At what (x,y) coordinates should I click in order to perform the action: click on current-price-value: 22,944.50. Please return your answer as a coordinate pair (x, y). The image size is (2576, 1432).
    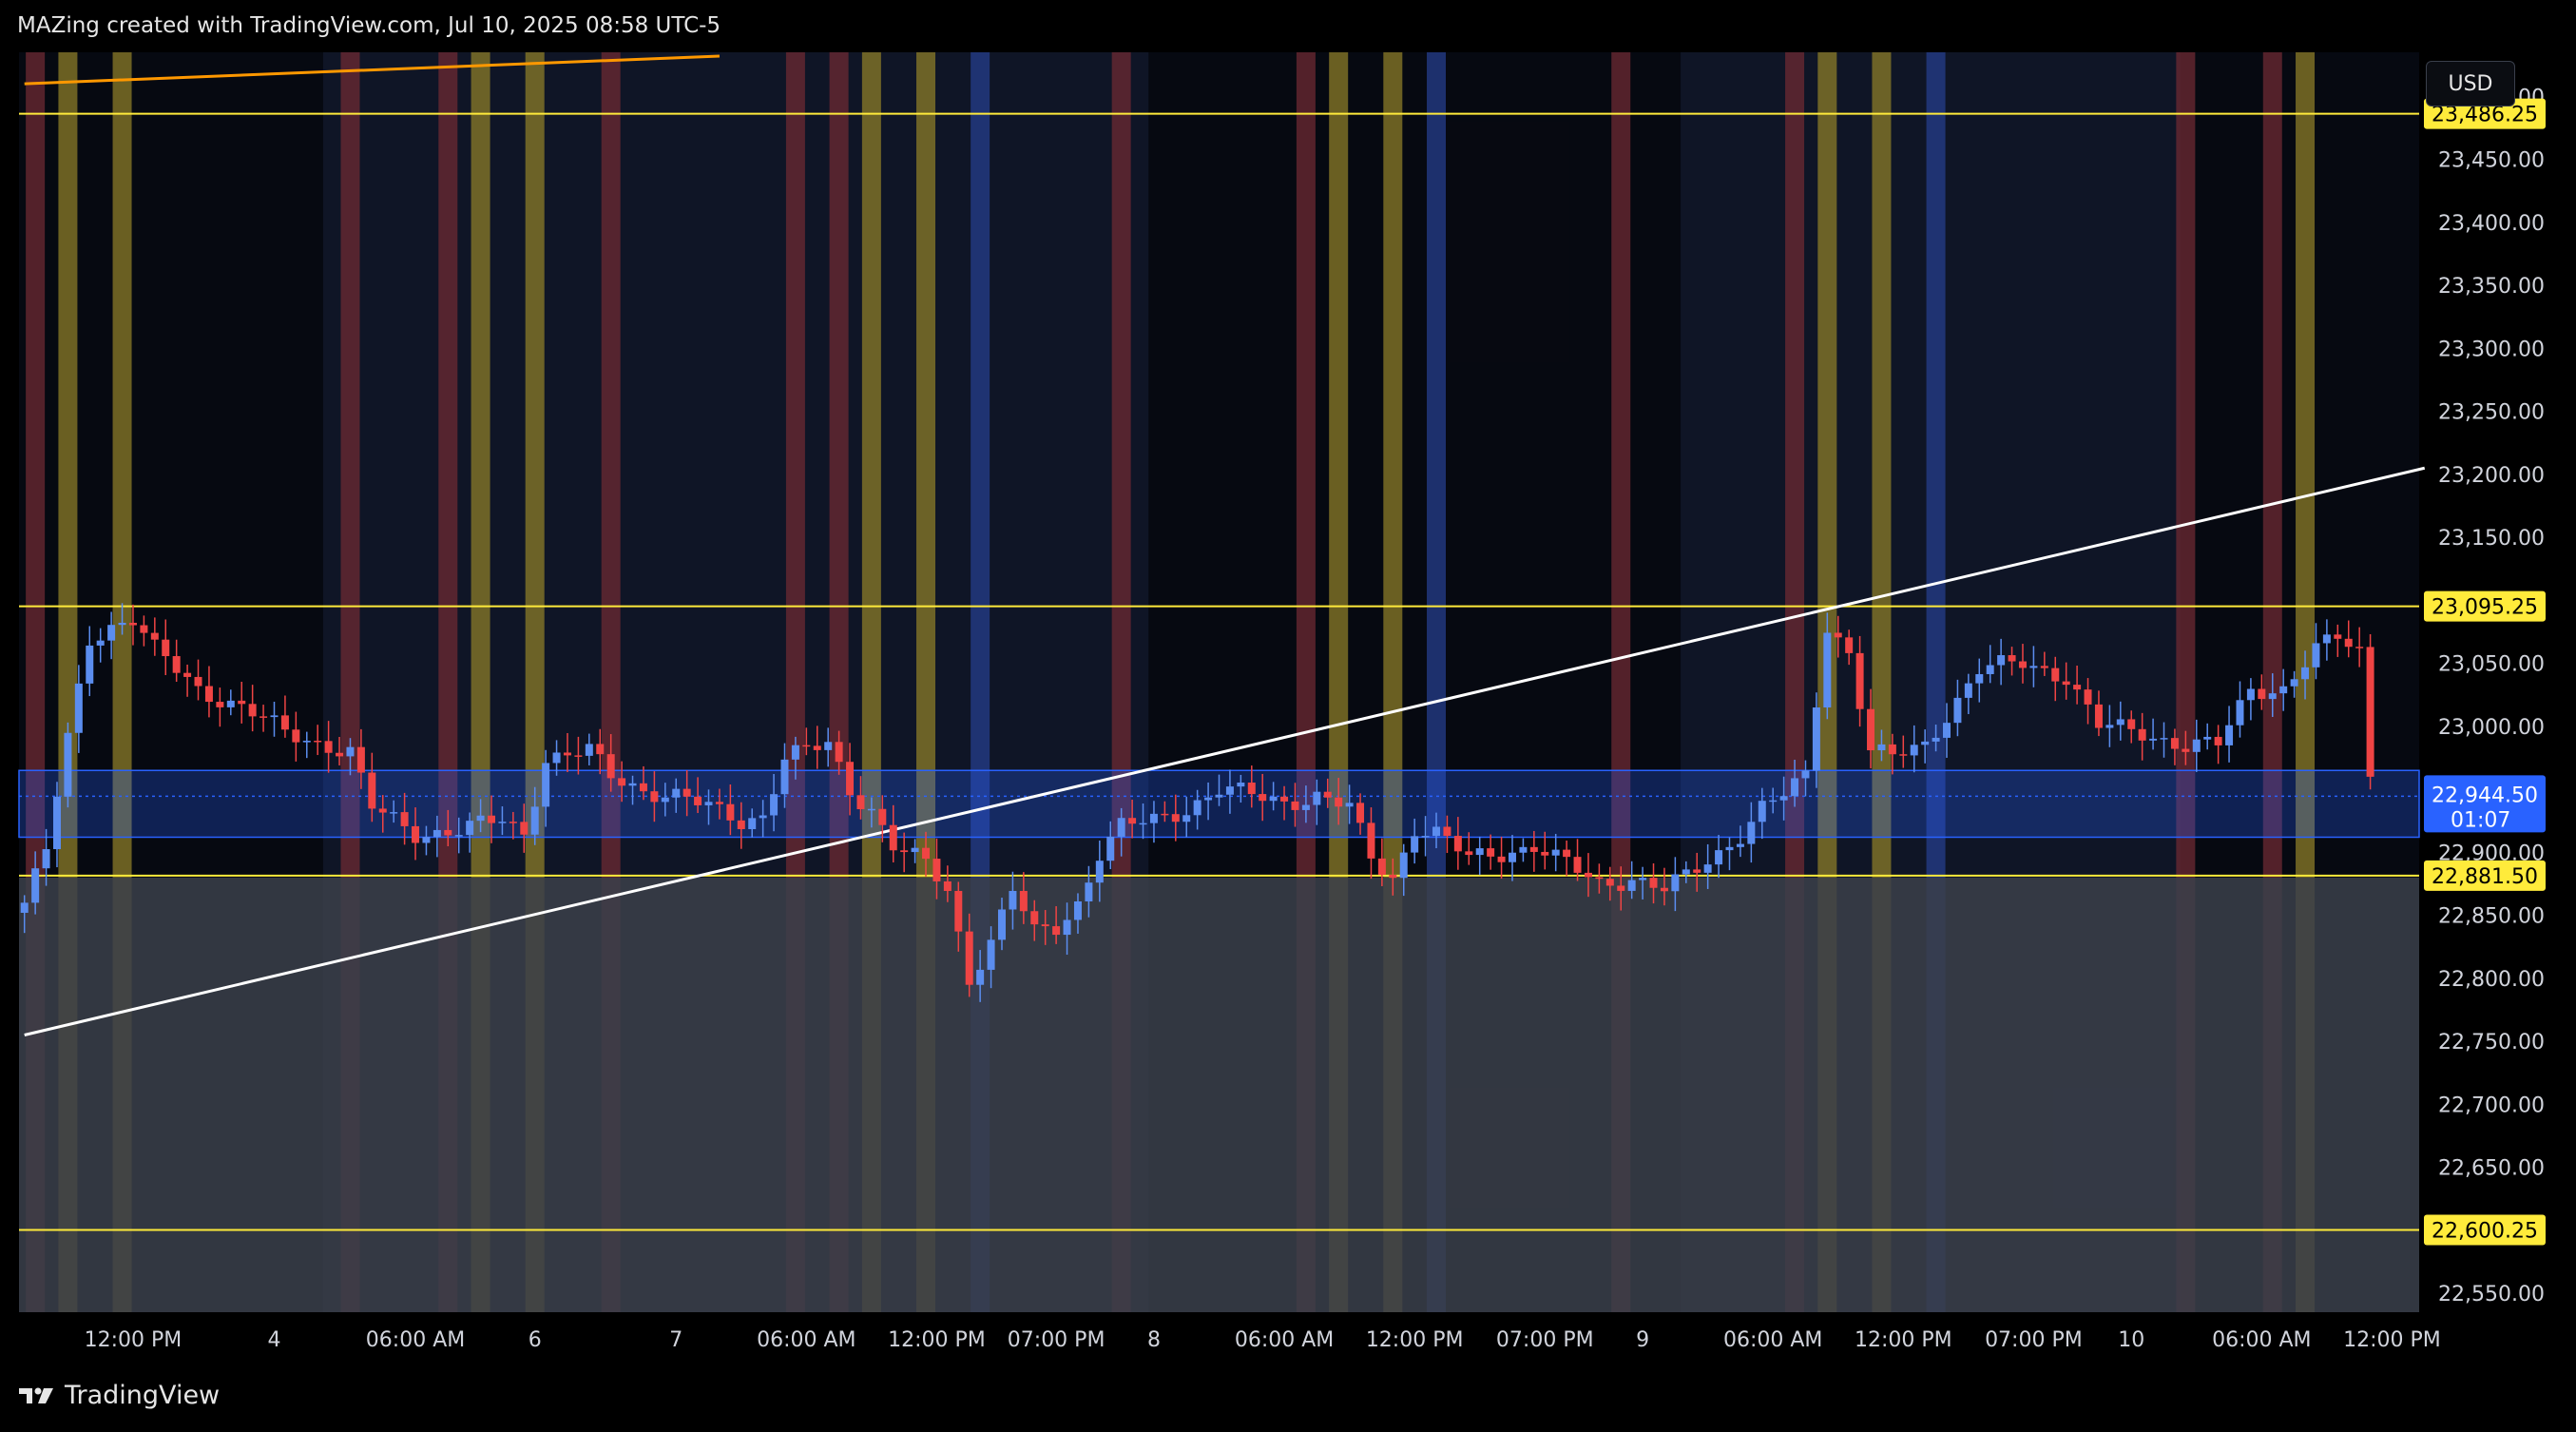
    Looking at the image, I should click on (2485, 795).